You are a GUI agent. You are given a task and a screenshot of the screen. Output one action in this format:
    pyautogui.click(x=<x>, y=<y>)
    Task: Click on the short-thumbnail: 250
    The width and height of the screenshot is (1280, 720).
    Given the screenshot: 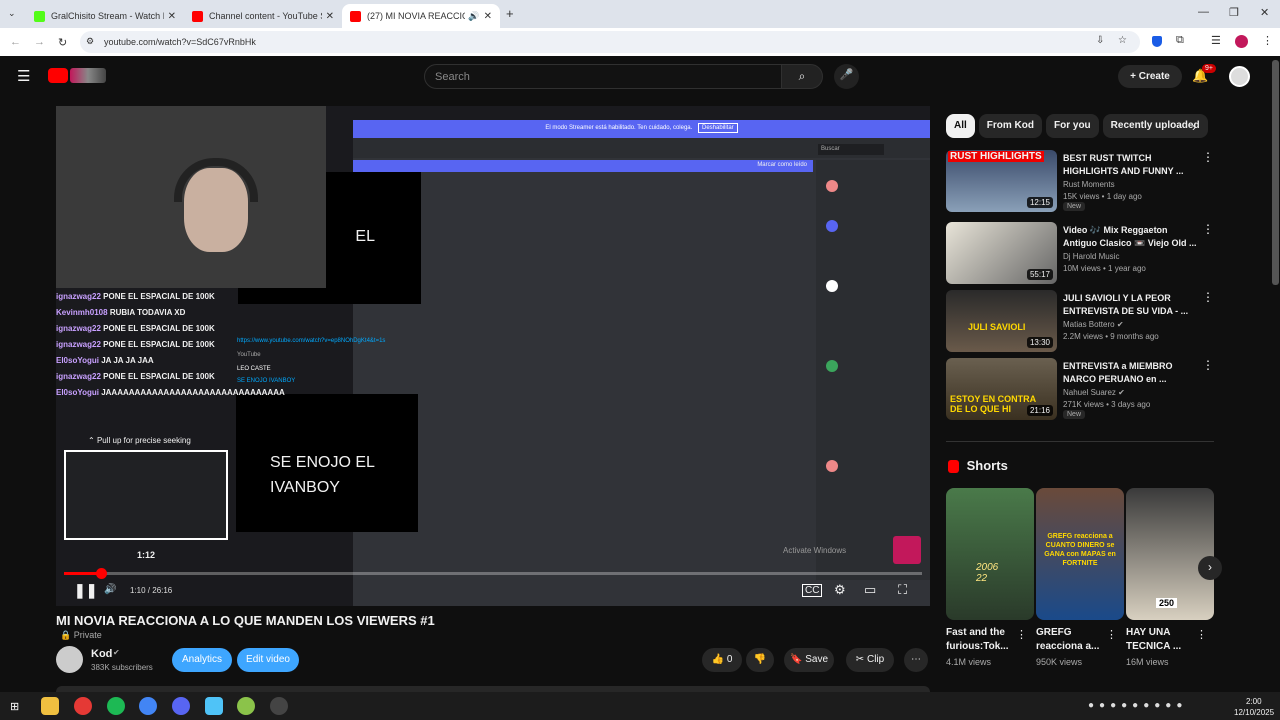 What is the action you would take?
    pyautogui.click(x=1170, y=554)
    